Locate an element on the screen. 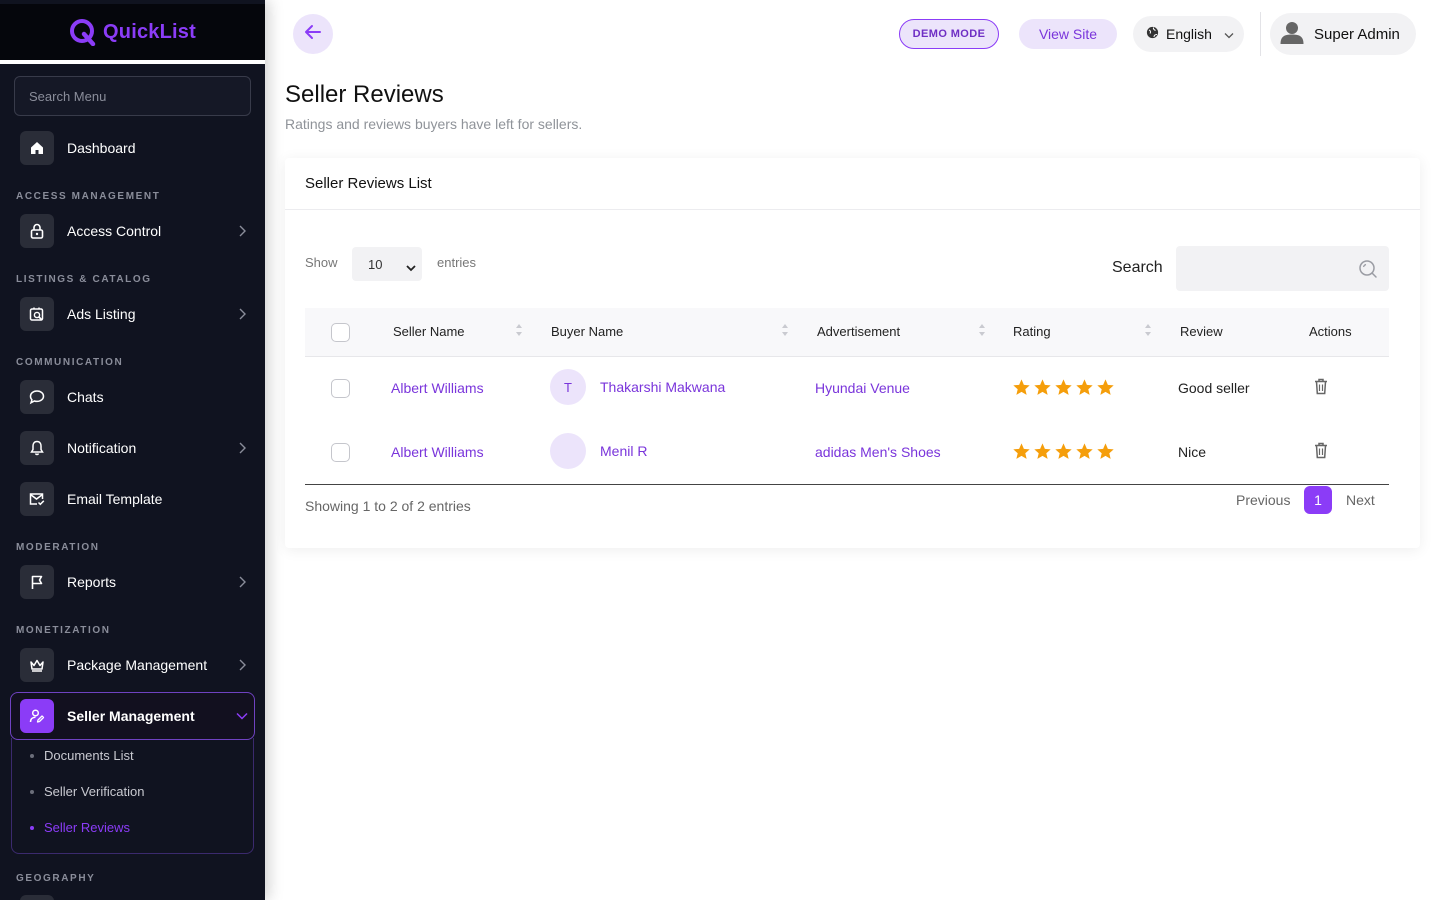 The width and height of the screenshot is (1440, 900). sidebar-item-ads-listing: Ads Listing is located at coordinates (135, 314).